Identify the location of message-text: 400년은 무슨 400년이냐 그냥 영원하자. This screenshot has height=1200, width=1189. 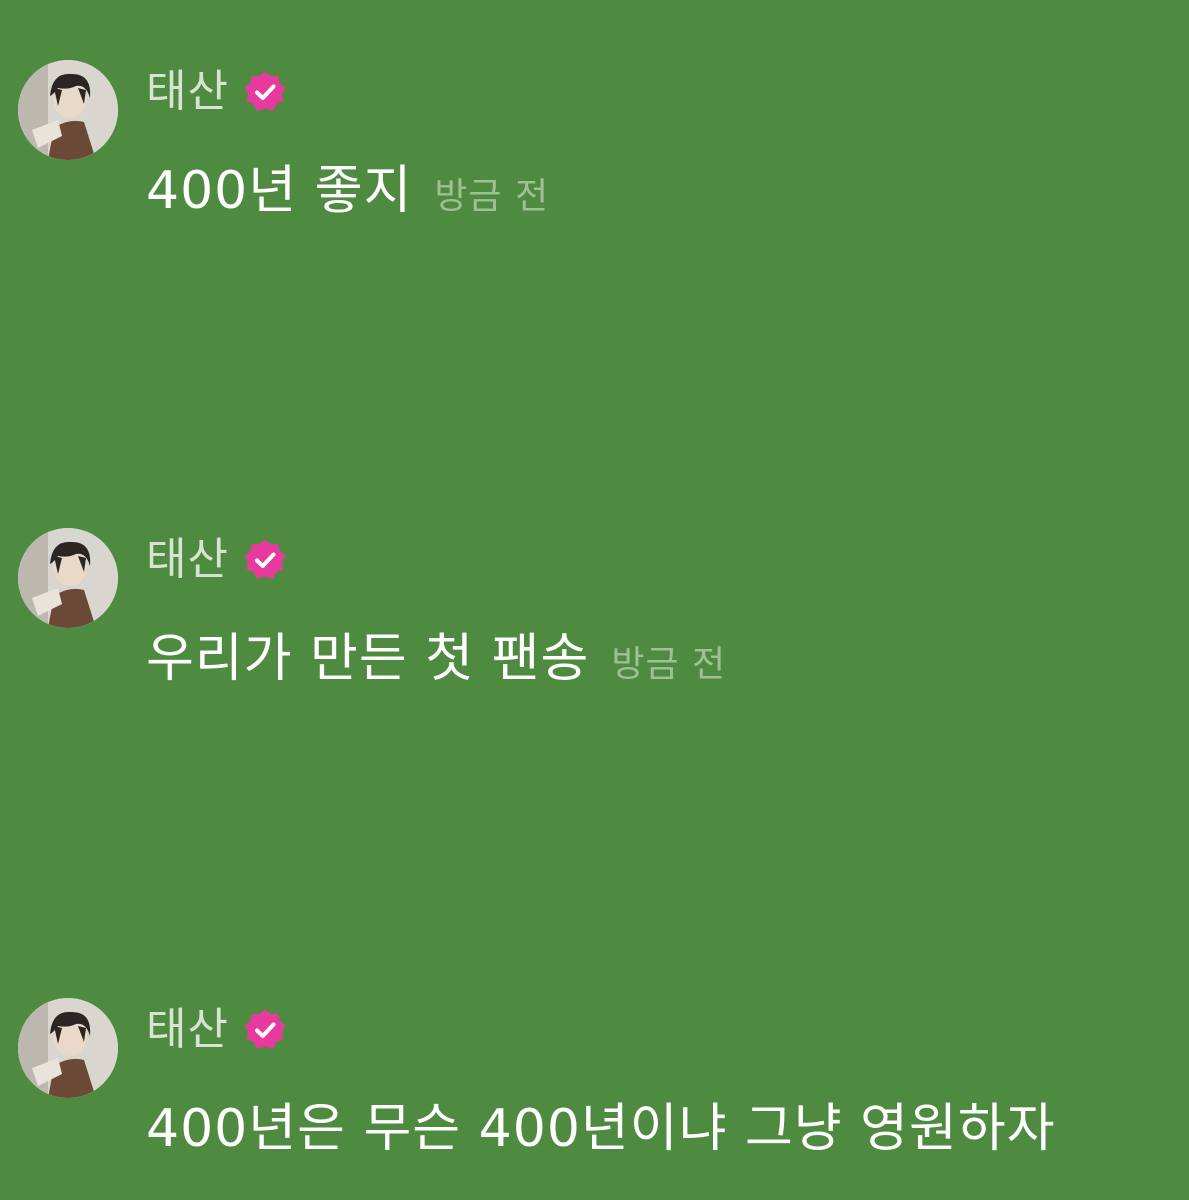
(601, 1129).